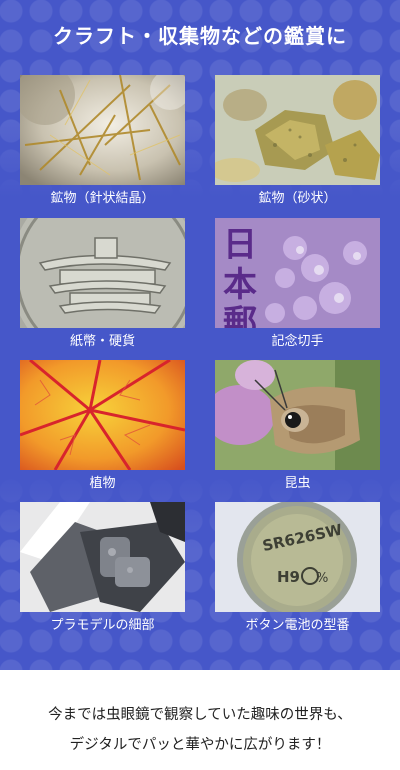  What do you see at coordinates (297, 415) in the screenshot?
I see `butterfly-photo` at bounding box center [297, 415].